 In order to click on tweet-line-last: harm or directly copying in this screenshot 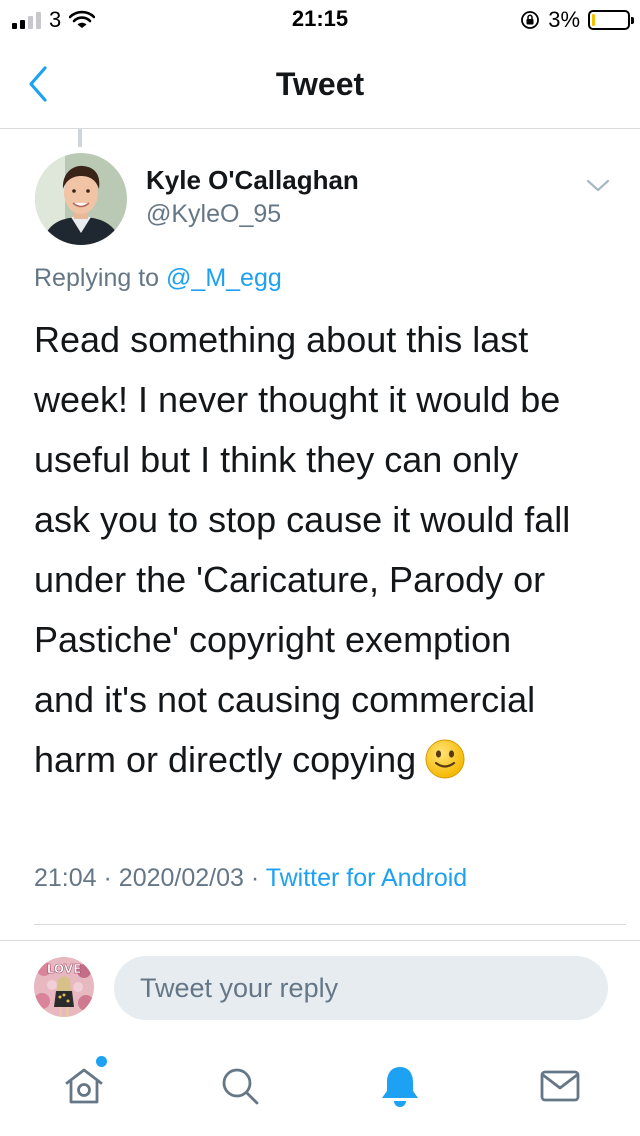, I will do `click(329, 760)`.